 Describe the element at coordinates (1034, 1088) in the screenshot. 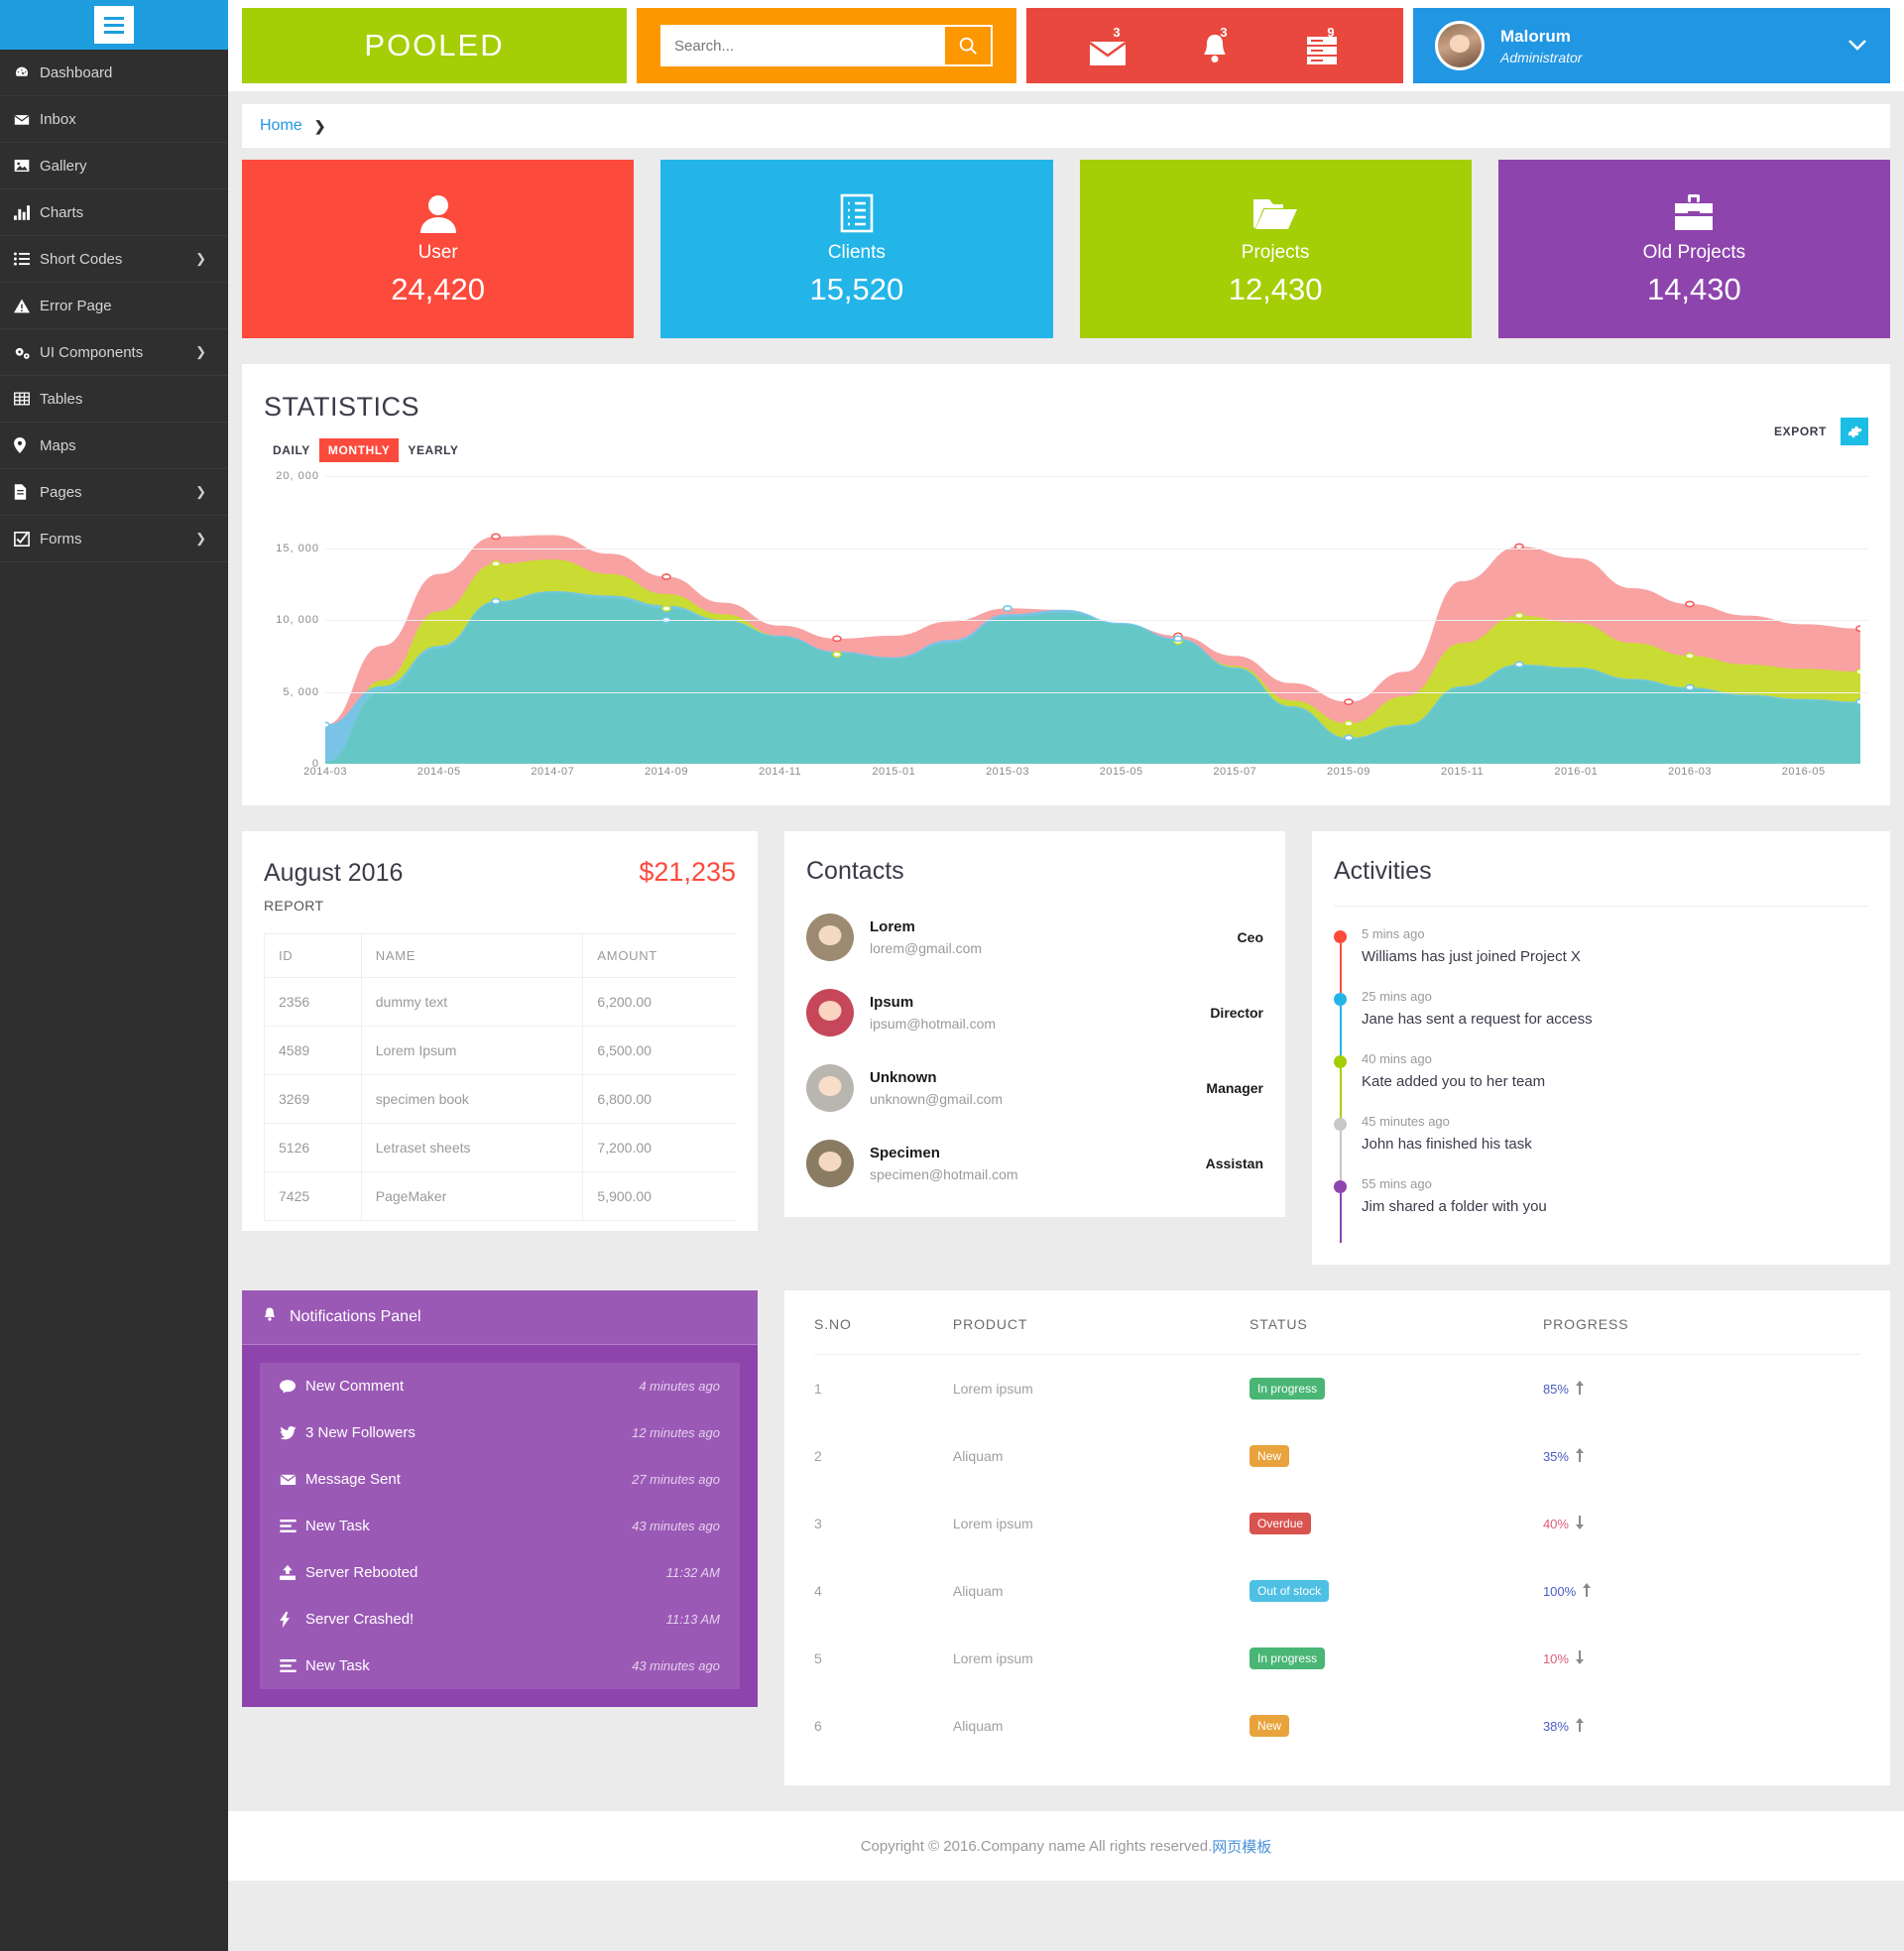

I see `list-item: Unknown unknown@gmail.com Manager` at that location.